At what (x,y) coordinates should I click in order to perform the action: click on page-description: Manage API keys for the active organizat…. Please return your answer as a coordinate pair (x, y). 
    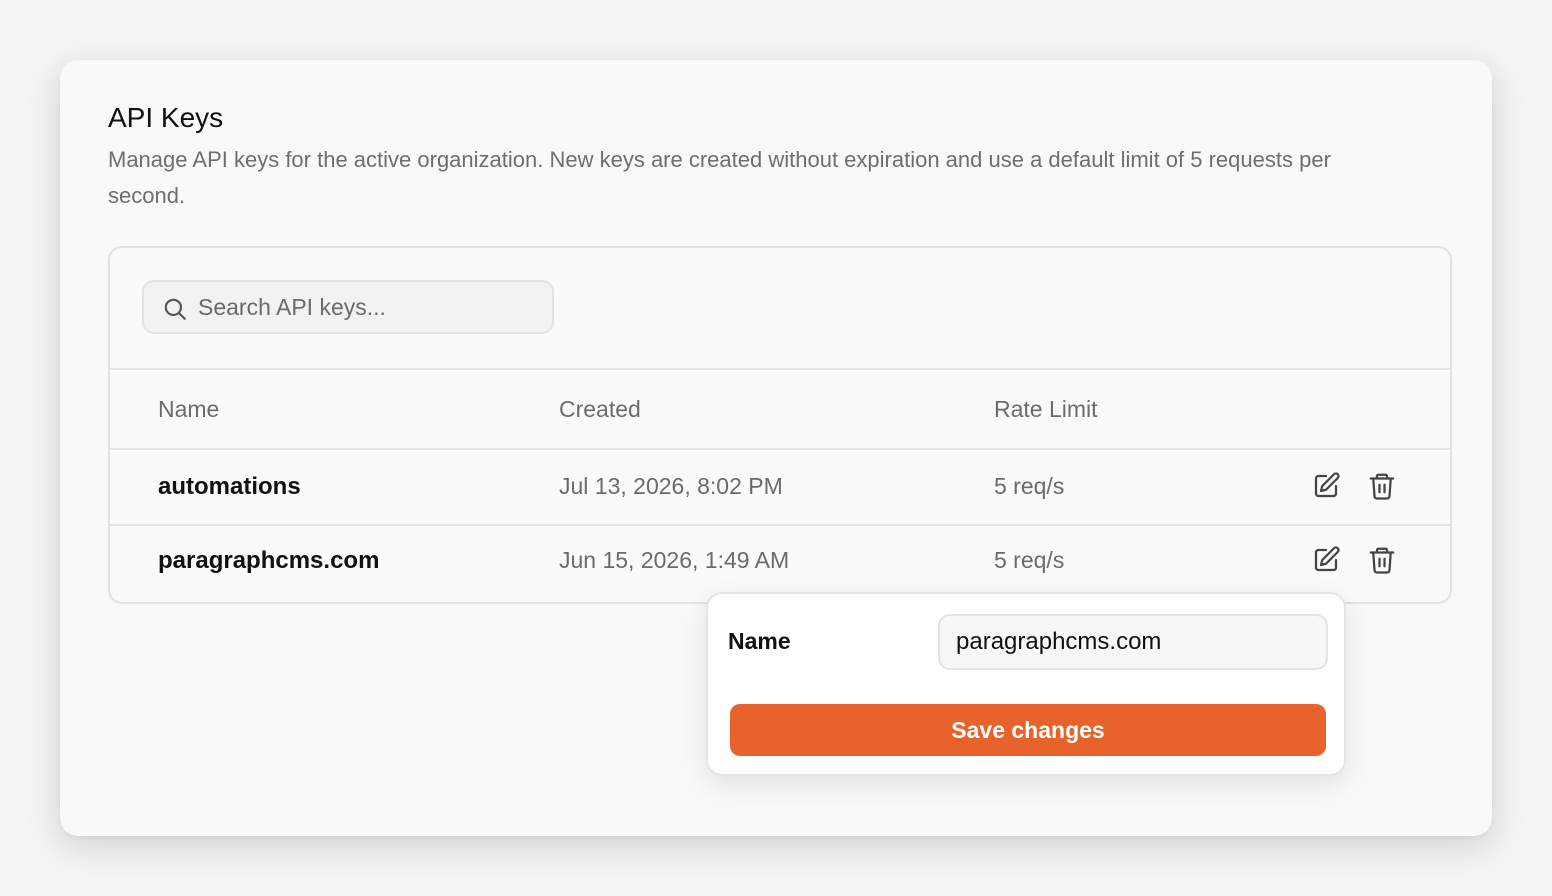
    Looking at the image, I should click on (719, 177).